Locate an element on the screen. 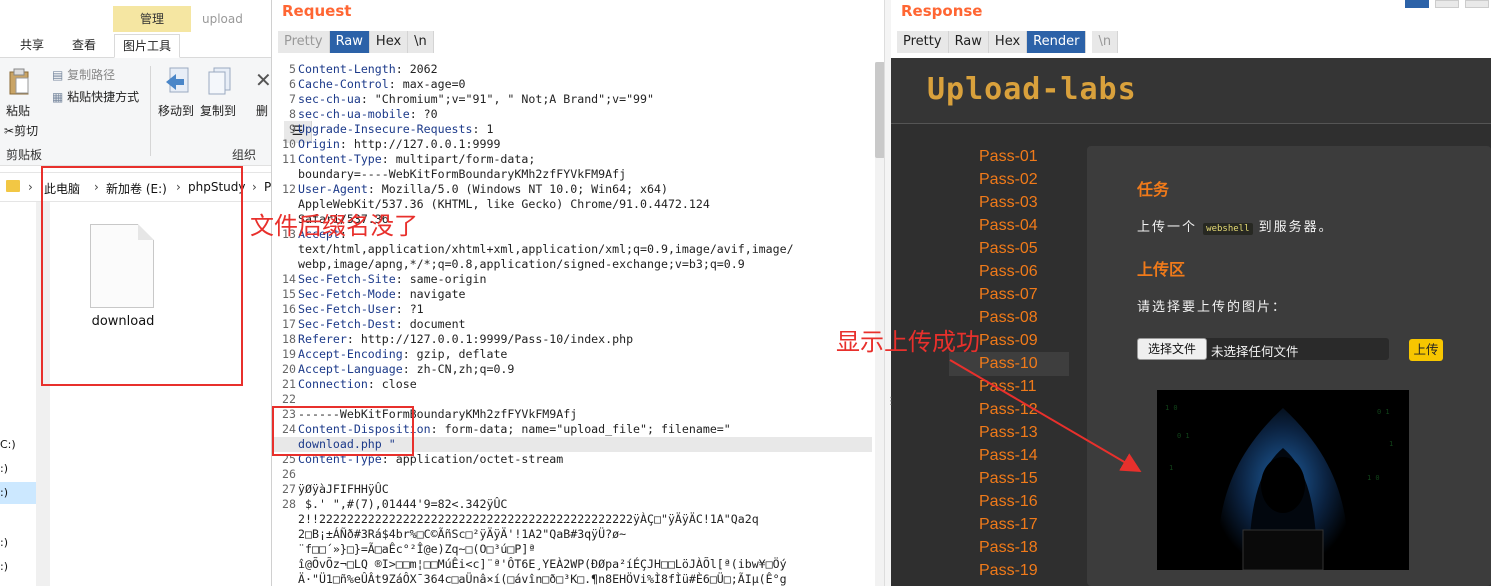 This screenshot has width=1491, height=586. line-number: 15 is located at coordinates (289, 294).